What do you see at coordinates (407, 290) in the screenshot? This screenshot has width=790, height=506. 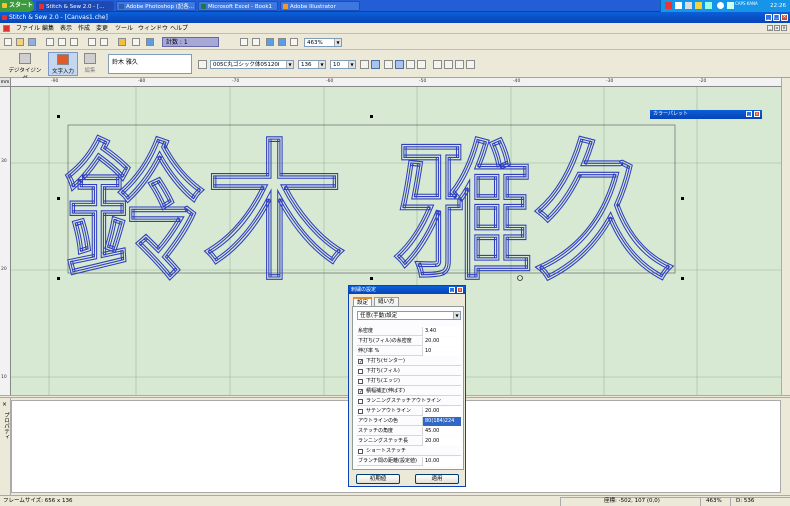 I see `dialog-title-bar: 刺繍の設定 _ ×` at bounding box center [407, 290].